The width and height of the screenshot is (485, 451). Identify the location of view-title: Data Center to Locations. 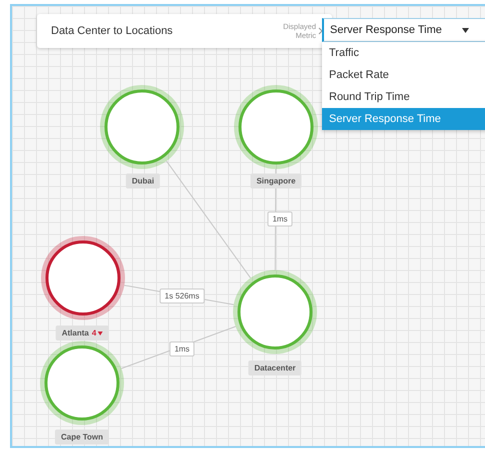
(112, 31).